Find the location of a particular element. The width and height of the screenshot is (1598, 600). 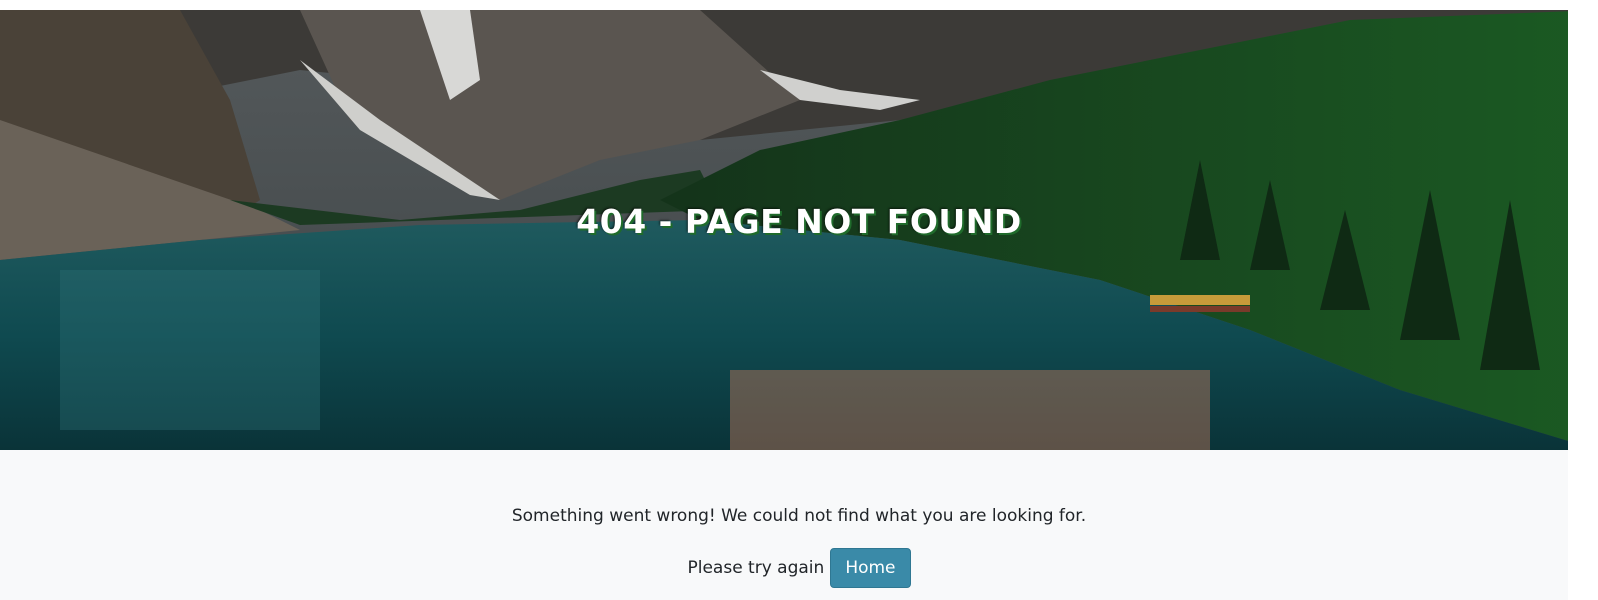

retry-row: Please try again Home is located at coordinates (799, 568).